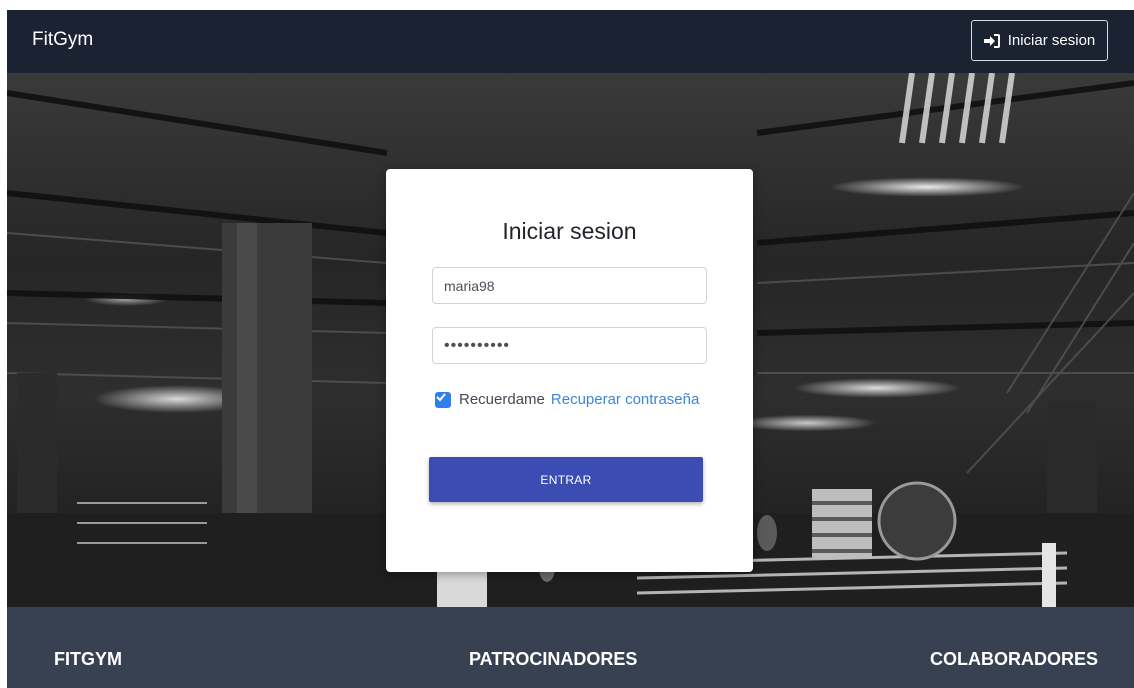 This screenshot has height=688, width=1134. Describe the element at coordinates (553, 659) in the screenshot. I see `footer-sponsors: PATROCINADORES` at that location.